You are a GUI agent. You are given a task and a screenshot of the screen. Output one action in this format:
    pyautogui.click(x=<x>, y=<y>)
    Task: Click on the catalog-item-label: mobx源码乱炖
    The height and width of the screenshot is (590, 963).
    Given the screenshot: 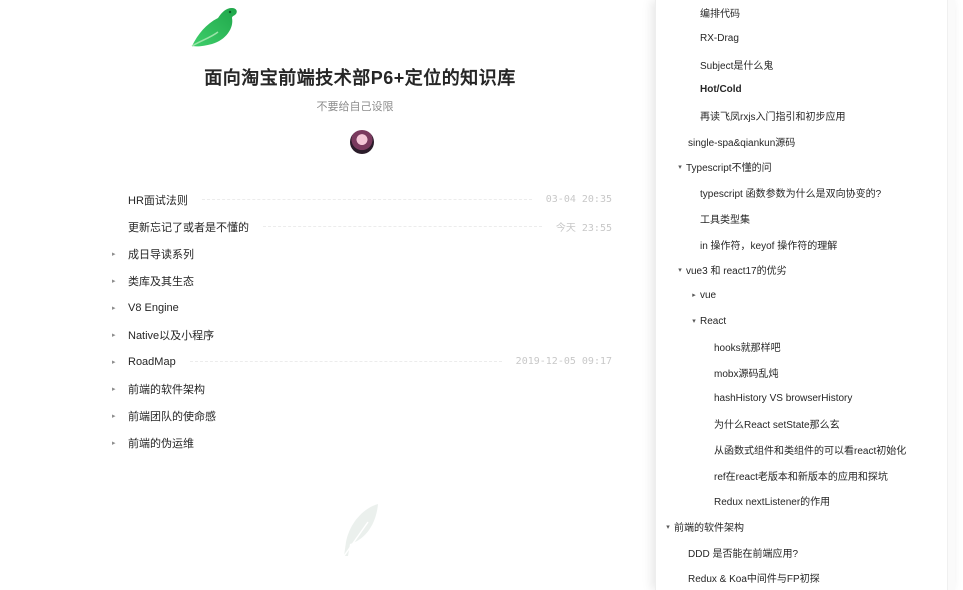 What is the action you would take?
    pyautogui.click(x=746, y=374)
    